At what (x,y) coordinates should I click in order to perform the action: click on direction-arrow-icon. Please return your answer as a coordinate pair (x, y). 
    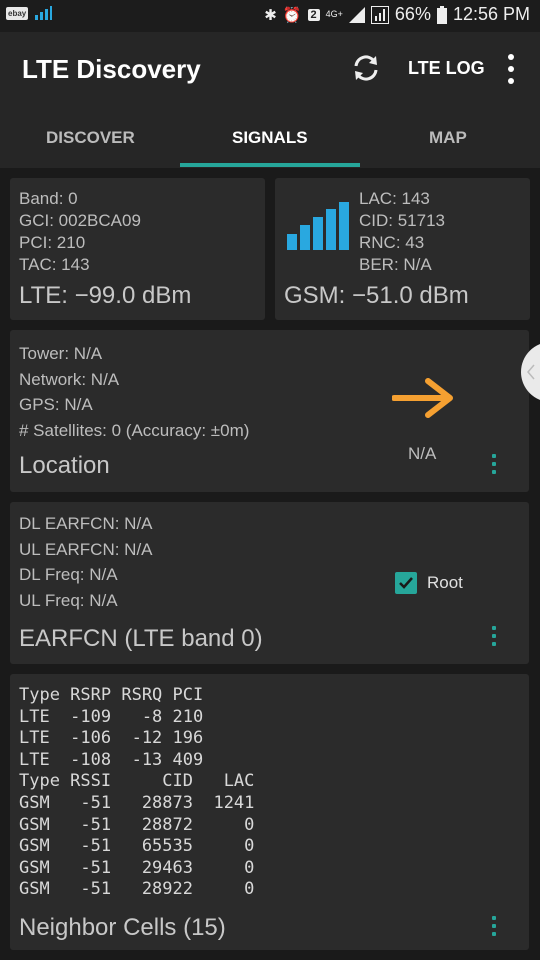
    Looking at the image, I should click on (422, 398).